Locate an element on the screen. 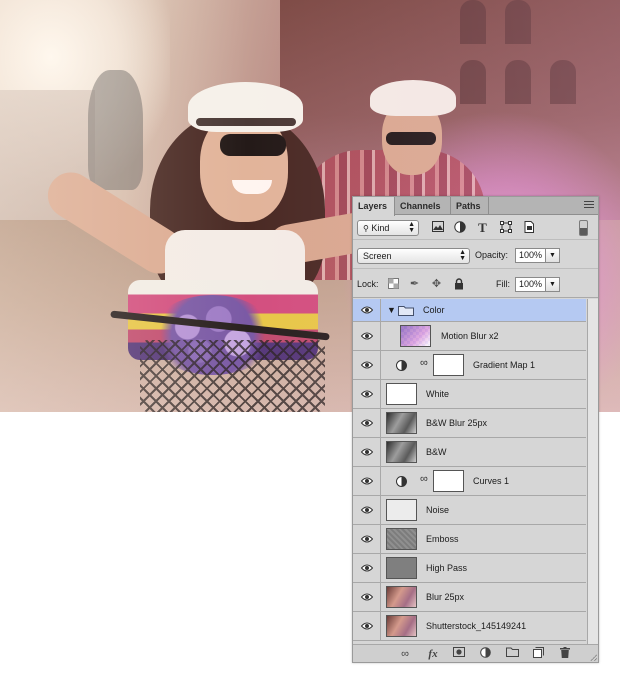 This screenshot has width=620, height=683. opacity-field: 100% is located at coordinates (530, 255).